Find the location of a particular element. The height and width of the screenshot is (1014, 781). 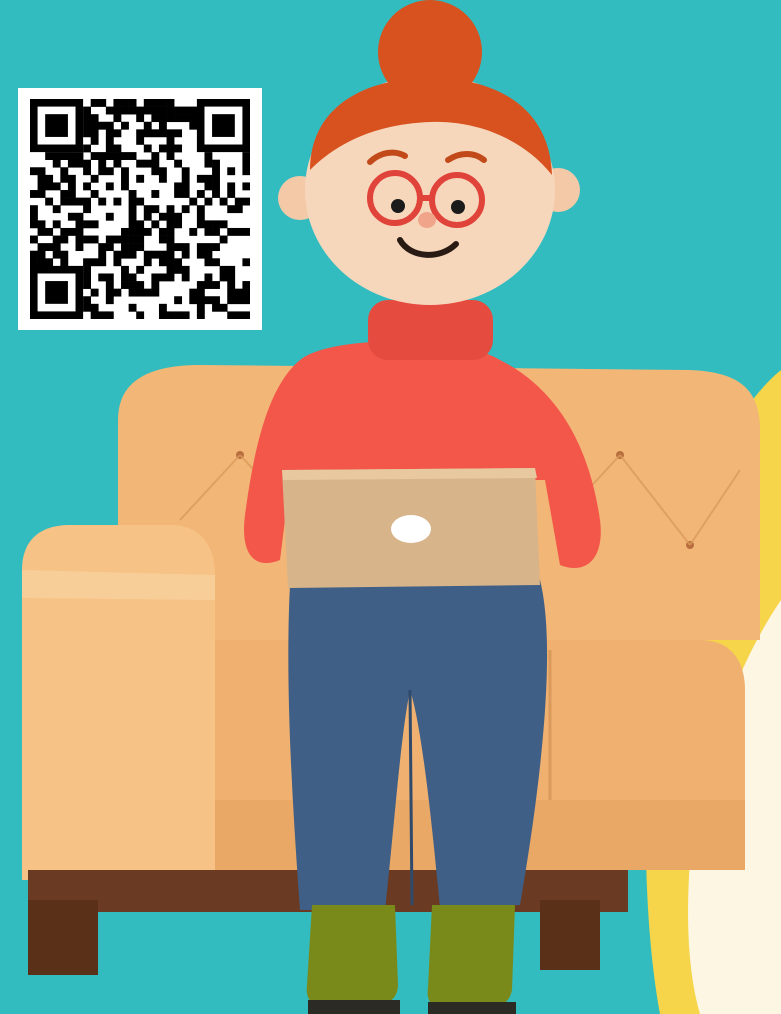

qr-code-icon is located at coordinates (140, 209).